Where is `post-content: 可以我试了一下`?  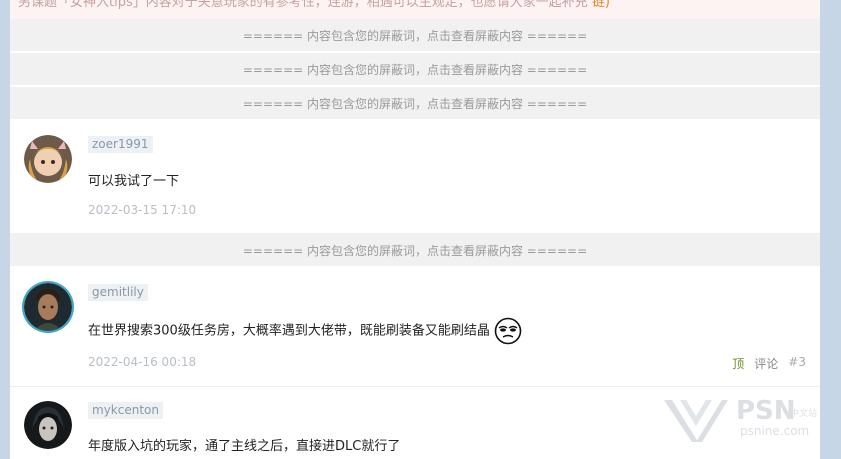 post-content: 可以我试了一下 is located at coordinates (134, 181).